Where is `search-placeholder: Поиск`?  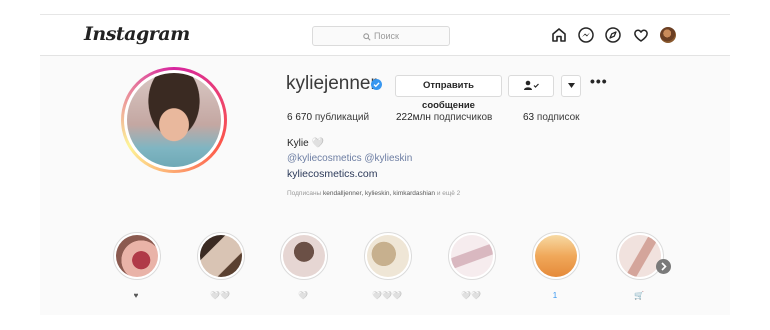
search-placeholder: Поиск is located at coordinates (386, 36).